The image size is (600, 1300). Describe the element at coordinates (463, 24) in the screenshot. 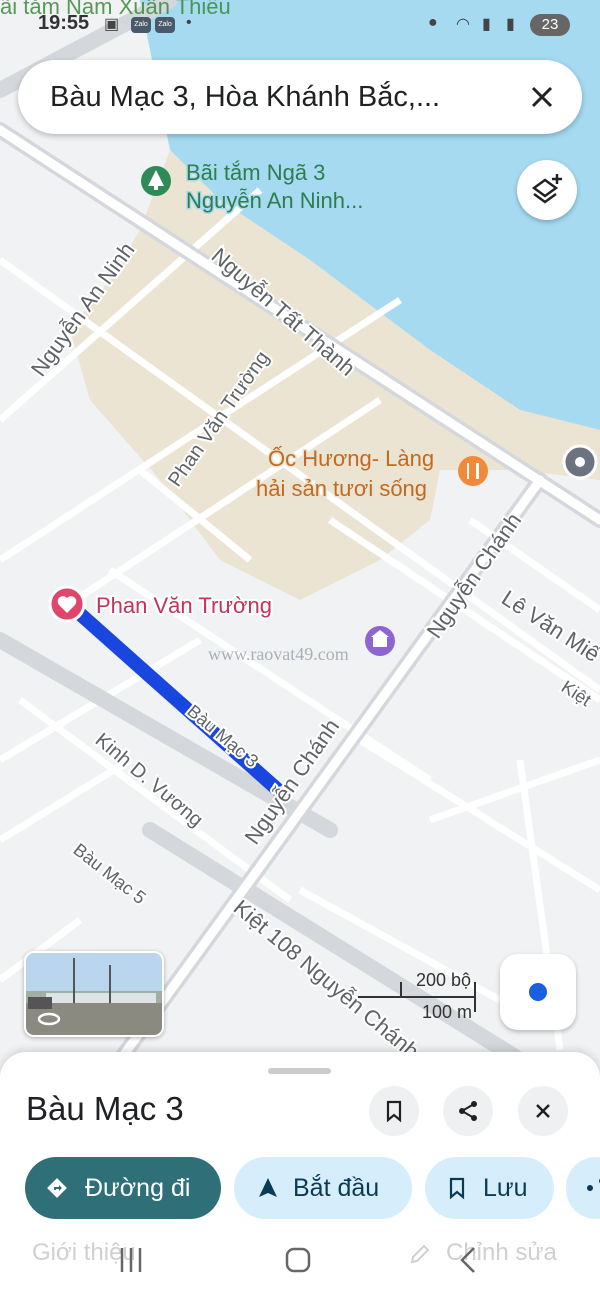

I see `wifi-icon: ◠` at that location.